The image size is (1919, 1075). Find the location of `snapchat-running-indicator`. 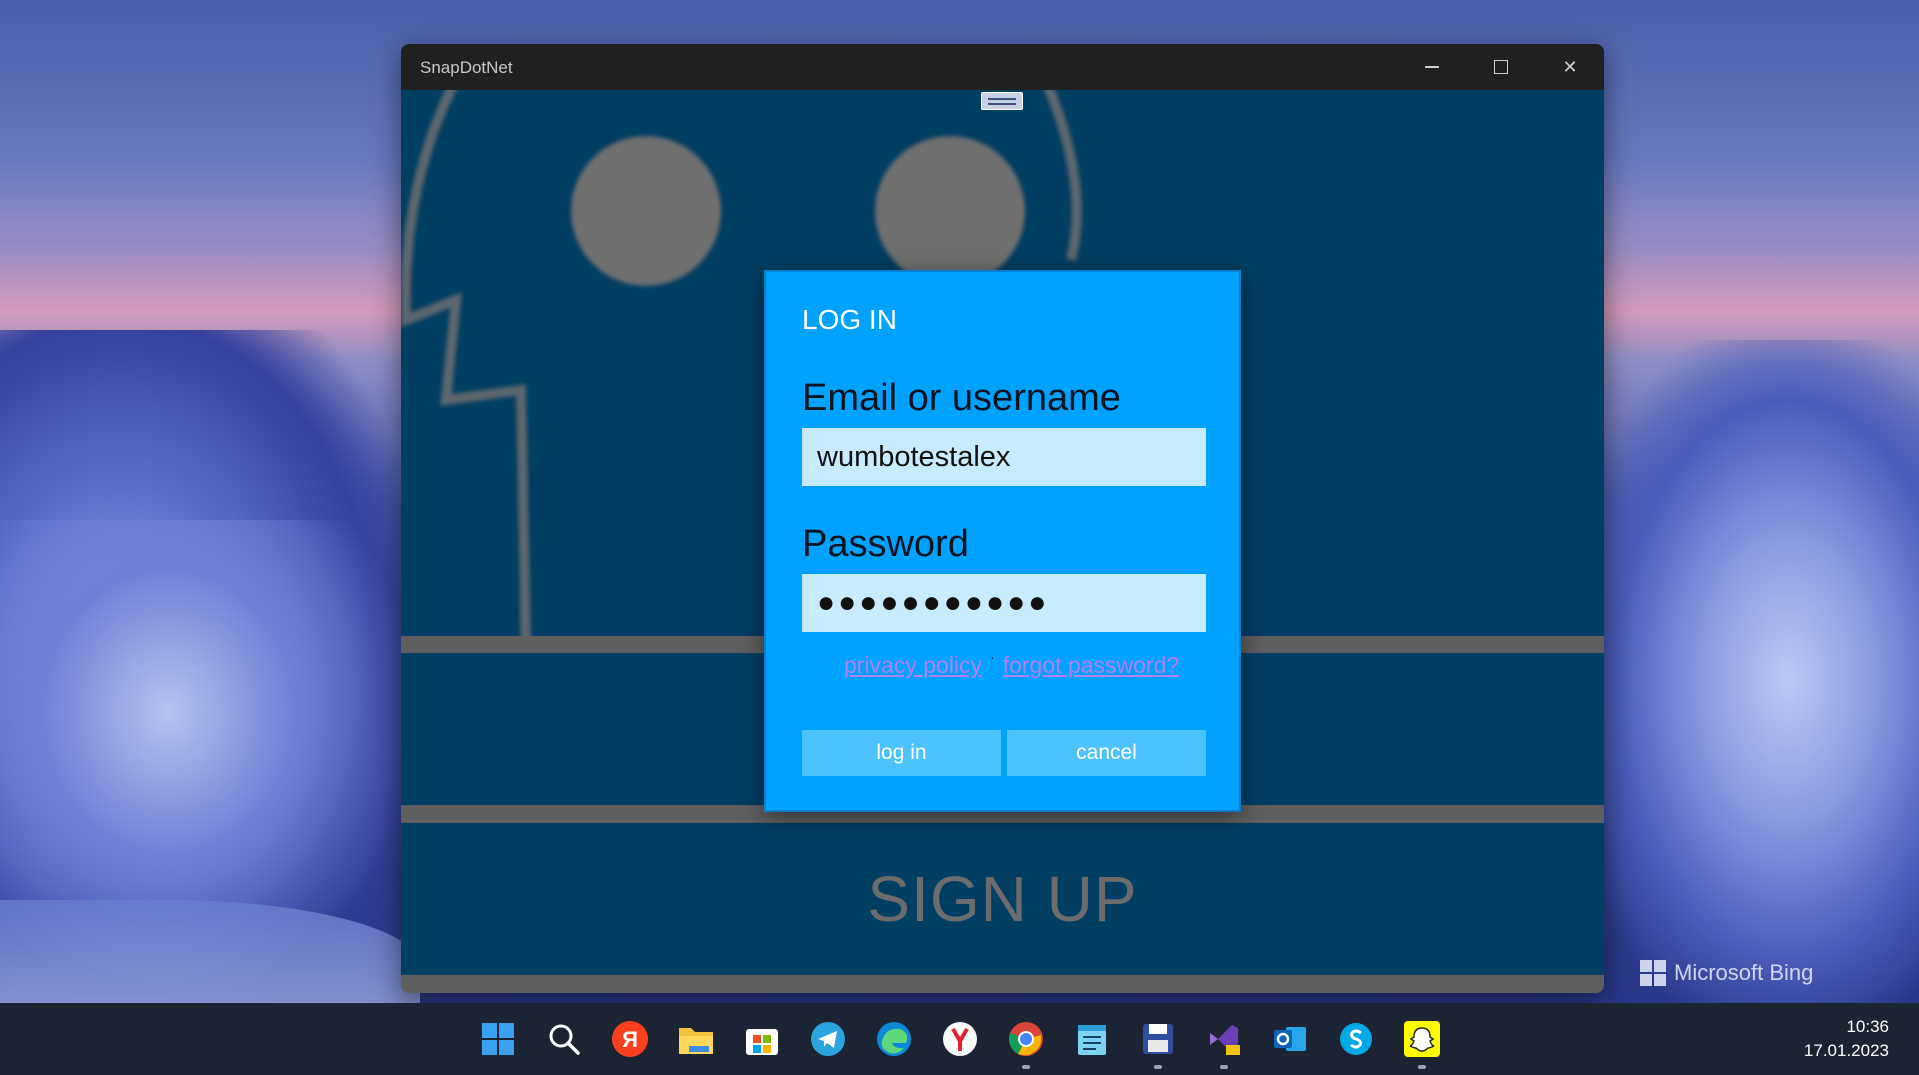

snapchat-running-indicator is located at coordinates (1422, 1067).